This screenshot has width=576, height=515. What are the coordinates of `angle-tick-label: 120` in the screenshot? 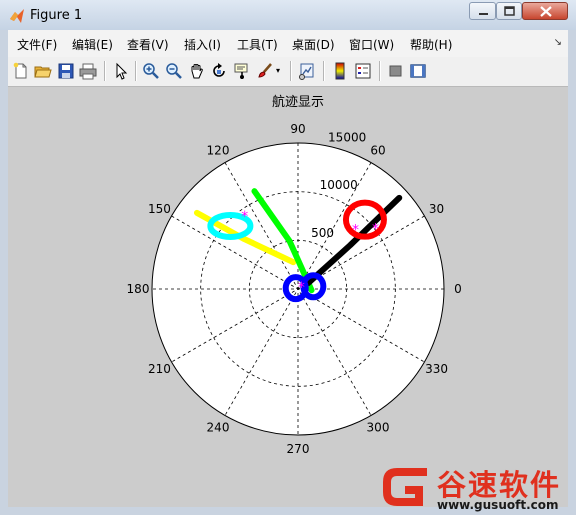 It's located at (218, 150).